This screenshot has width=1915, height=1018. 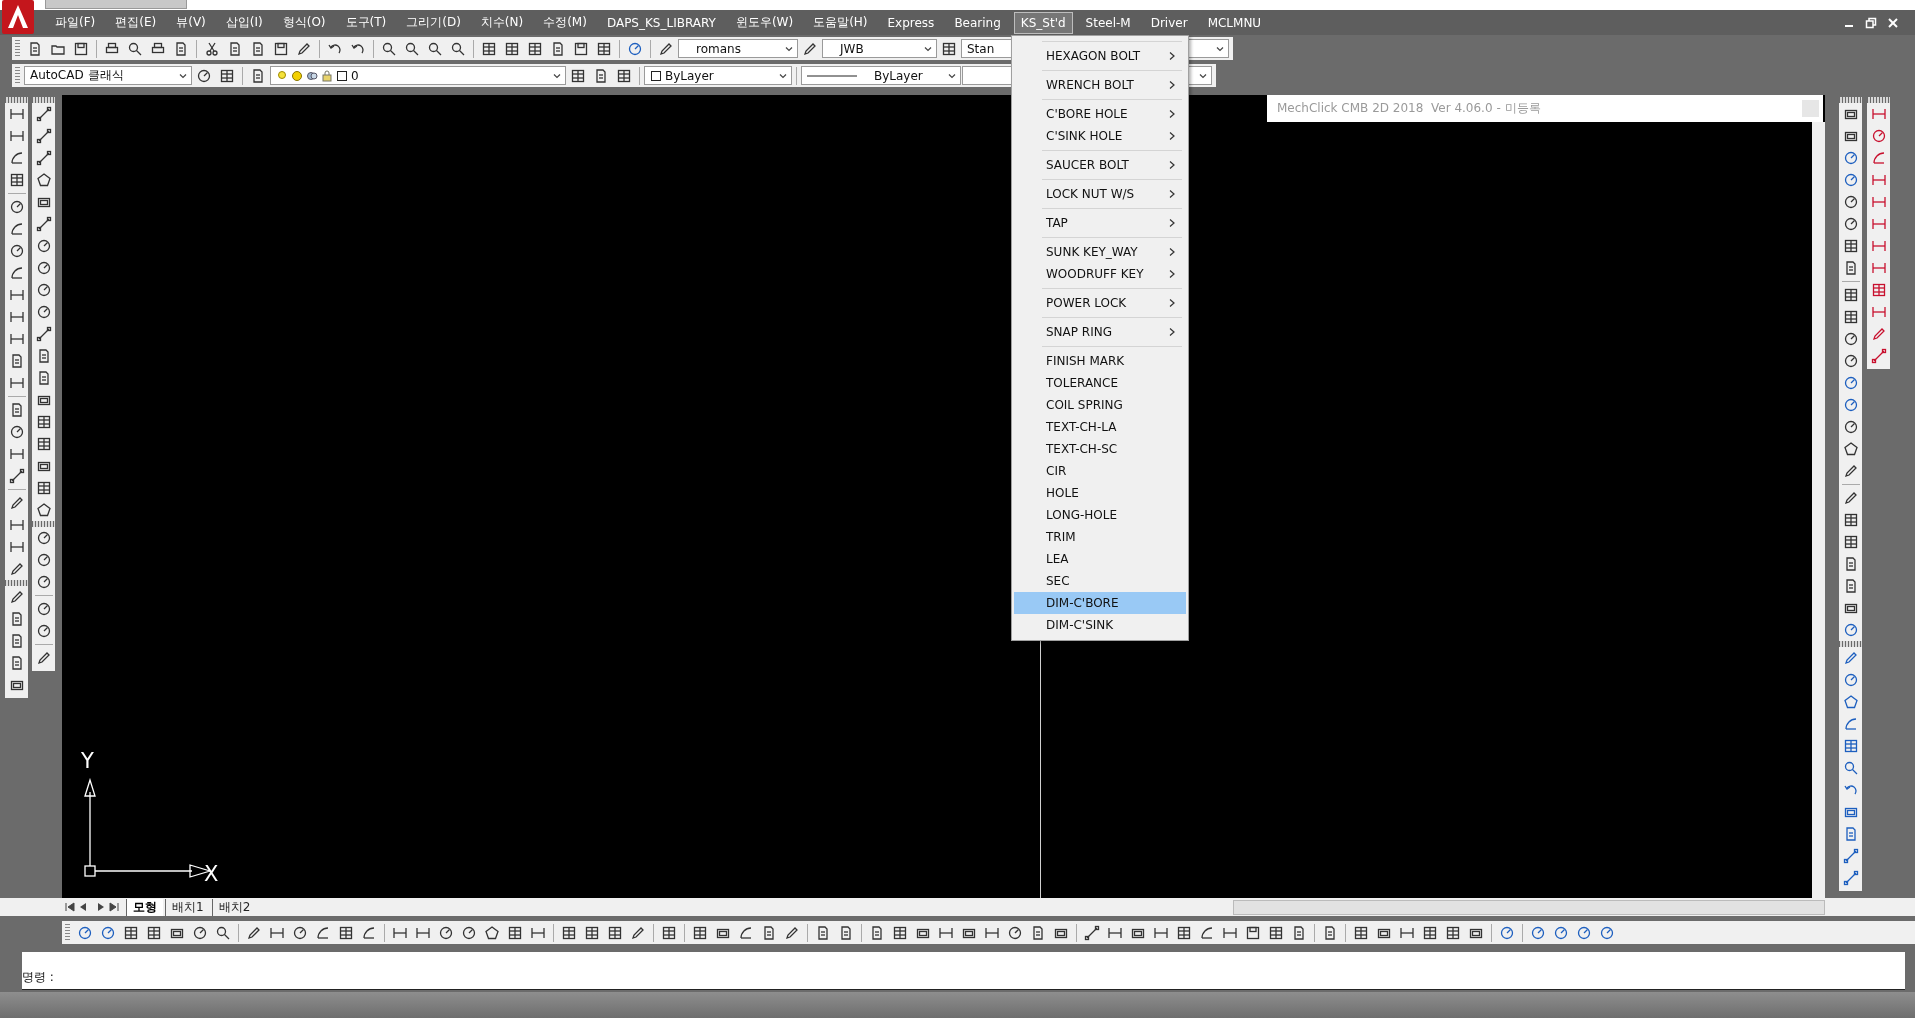 What do you see at coordinates (1169, 22) in the screenshot?
I see `menu-item: Driver` at bounding box center [1169, 22].